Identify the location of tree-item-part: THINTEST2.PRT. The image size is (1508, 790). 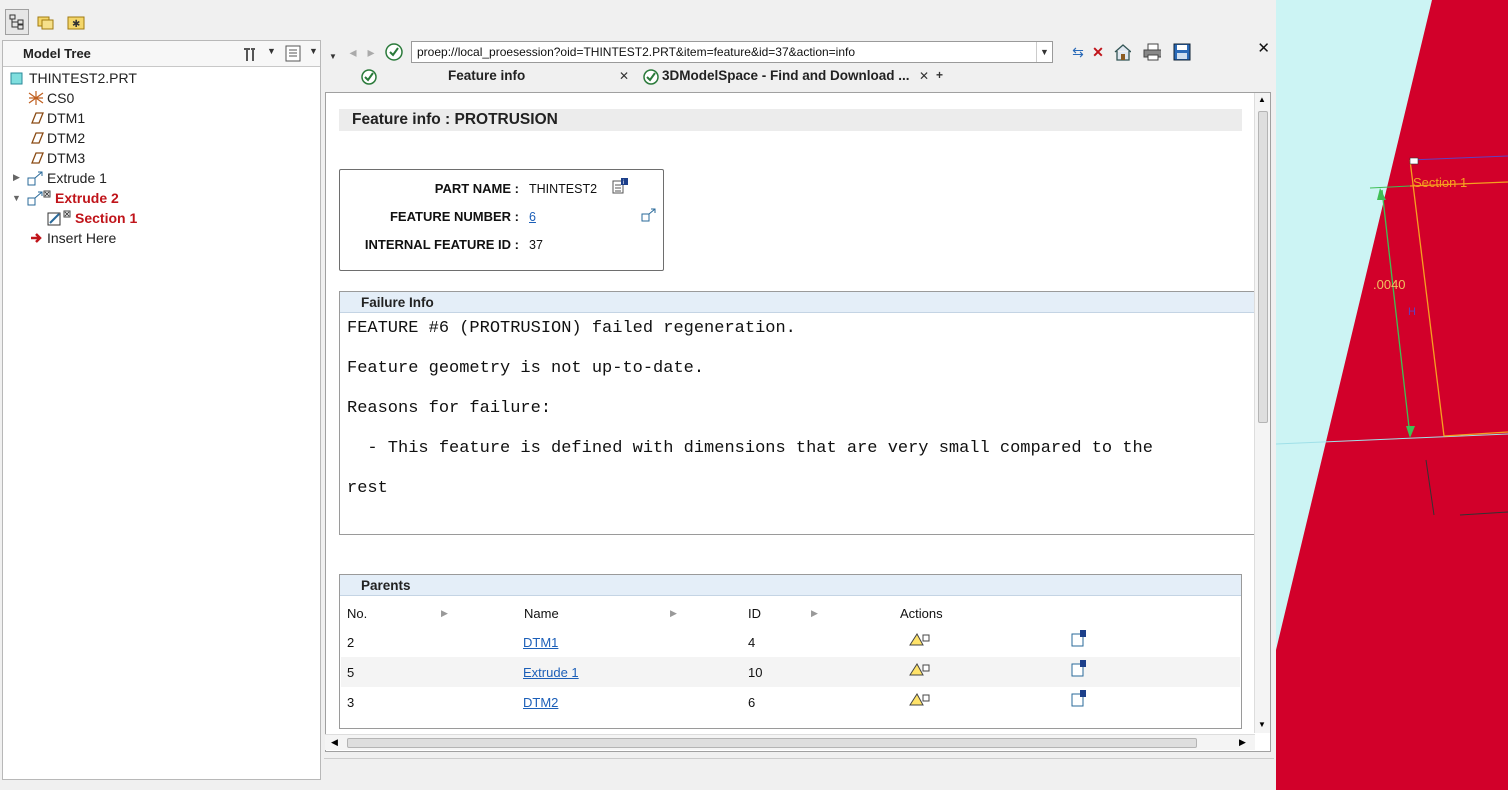
(73, 78).